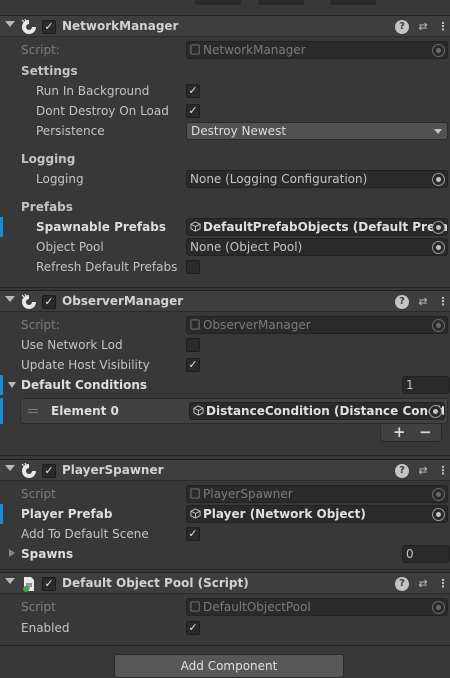 This screenshot has height=678, width=450. What do you see at coordinates (225, 301) in the screenshot?
I see `component-header-observermanager: ✓ ObserverManager ? ⇄ ⋮` at bounding box center [225, 301].